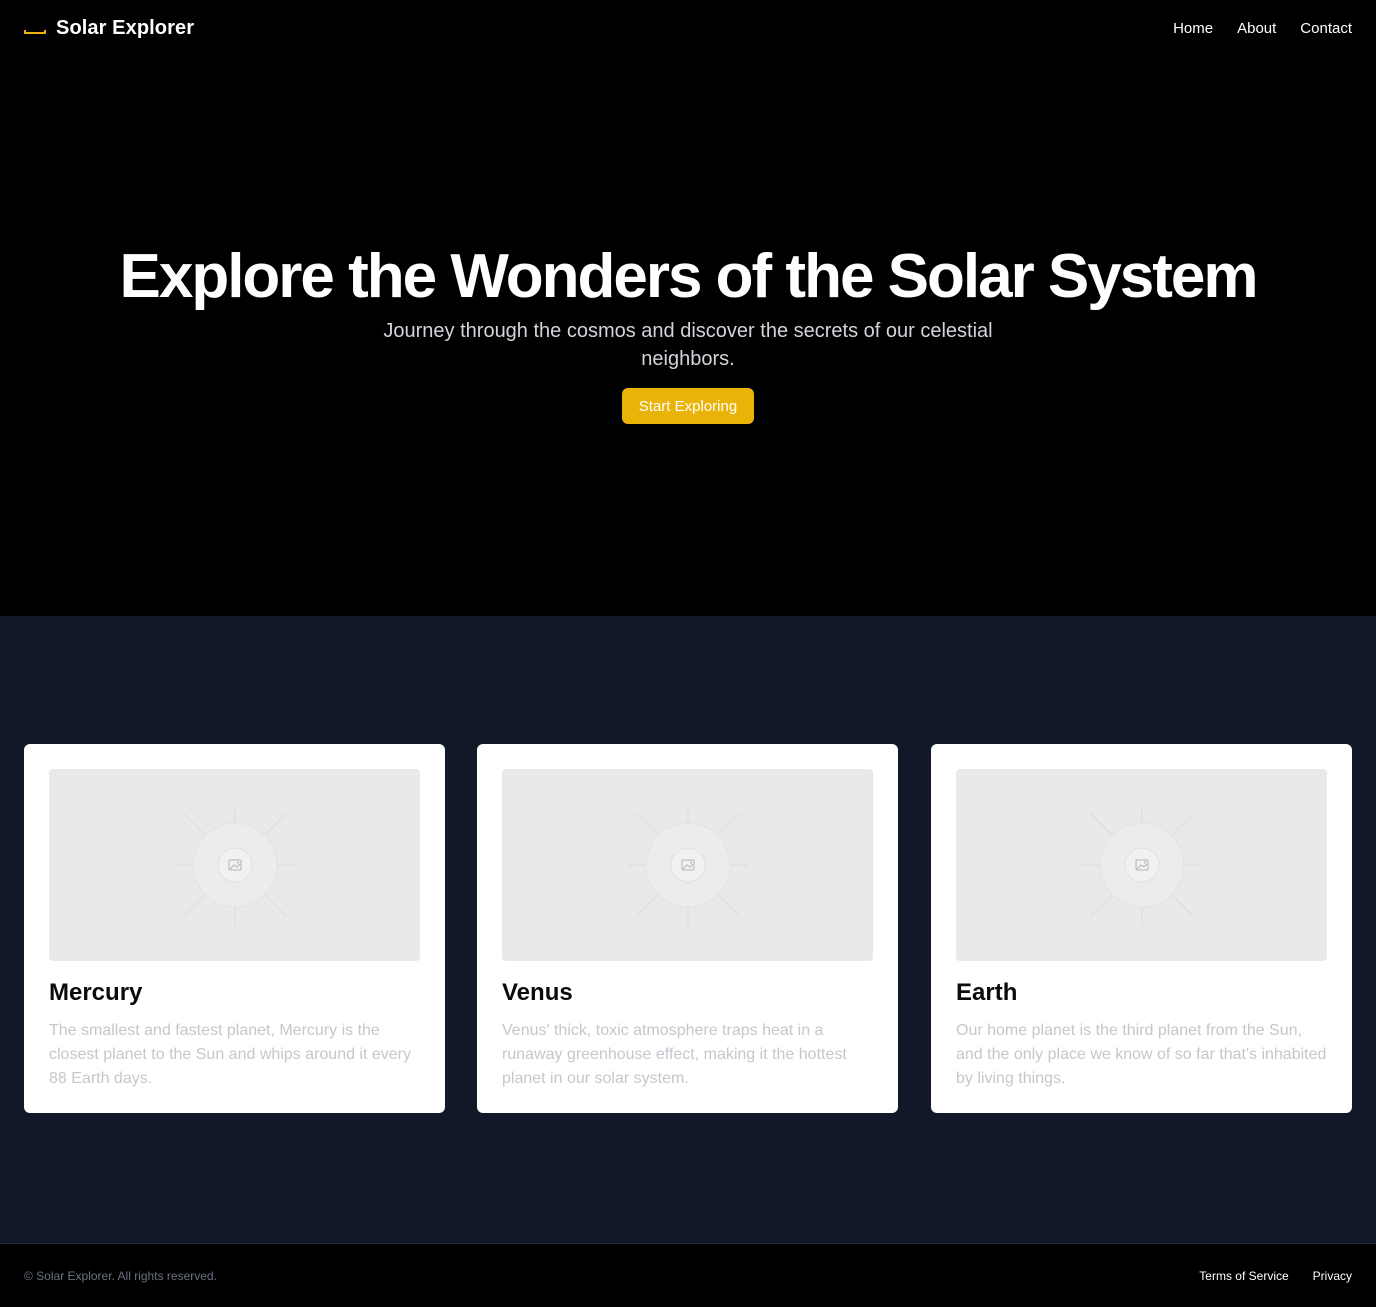 The height and width of the screenshot is (1307, 1376). What do you see at coordinates (1332, 1276) in the screenshot?
I see `privacy-link: Privacy` at bounding box center [1332, 1276].